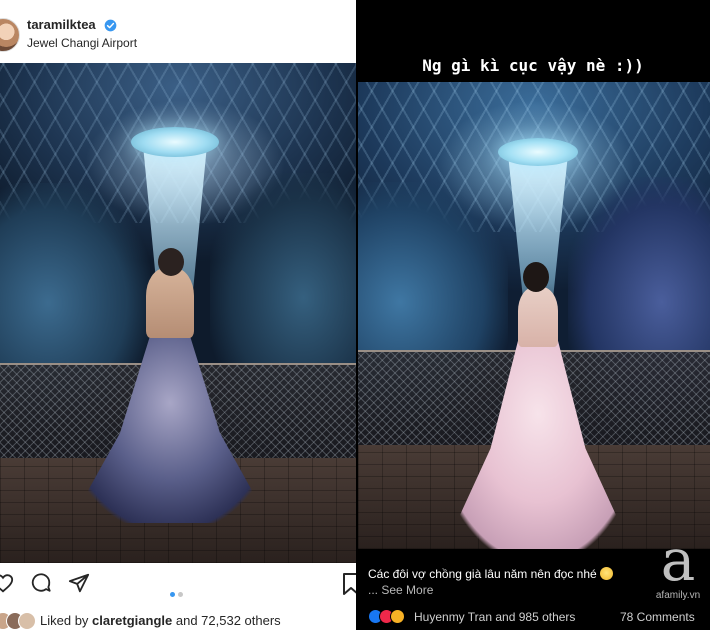 This screenshot has width=710, height=630. I want to click on liked-by-user-link: claretgiangle, so click(132, 620).